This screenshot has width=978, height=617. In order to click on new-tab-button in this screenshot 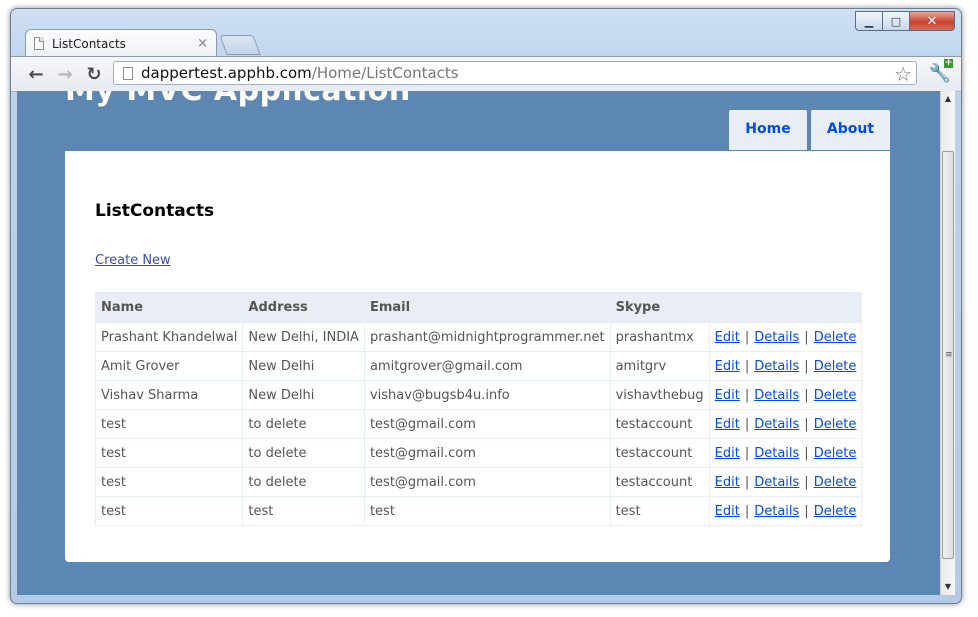, I will do `click(240, 45)`.